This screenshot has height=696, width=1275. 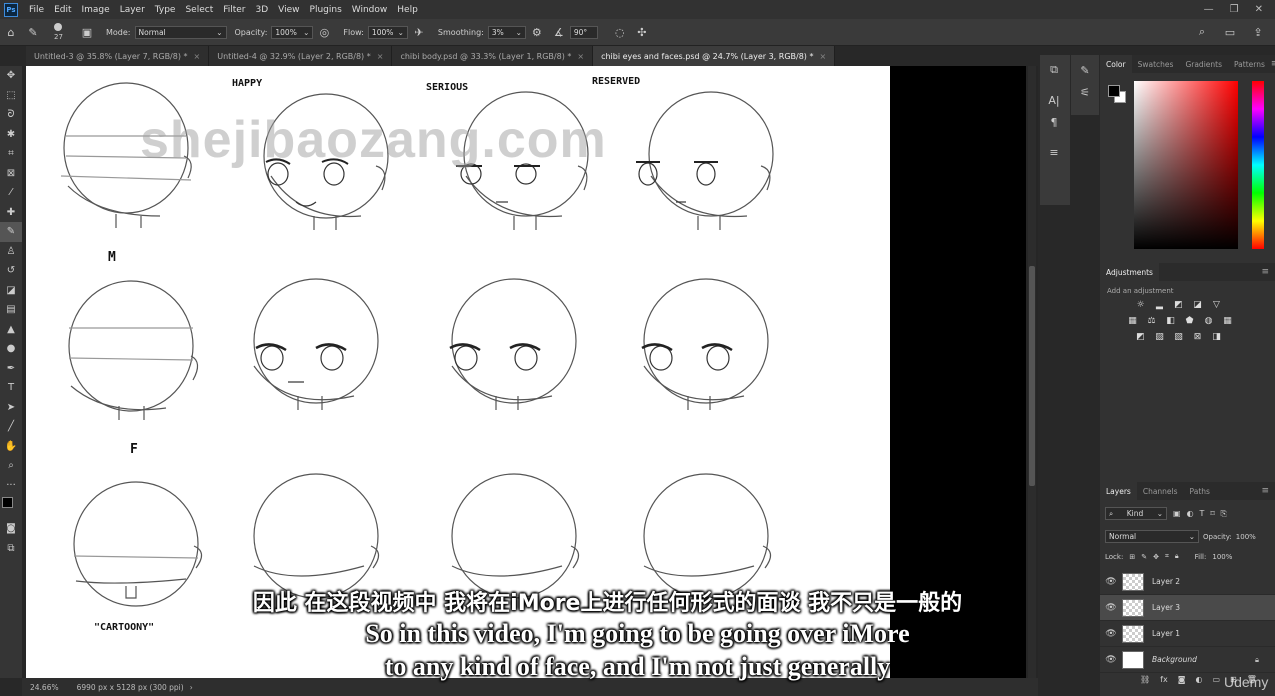 What do you see at coordinates (1085, 92) in the screenshot?
I see `brush-settings-panel-icon: ⚟` at bounding box center [1085, 92].